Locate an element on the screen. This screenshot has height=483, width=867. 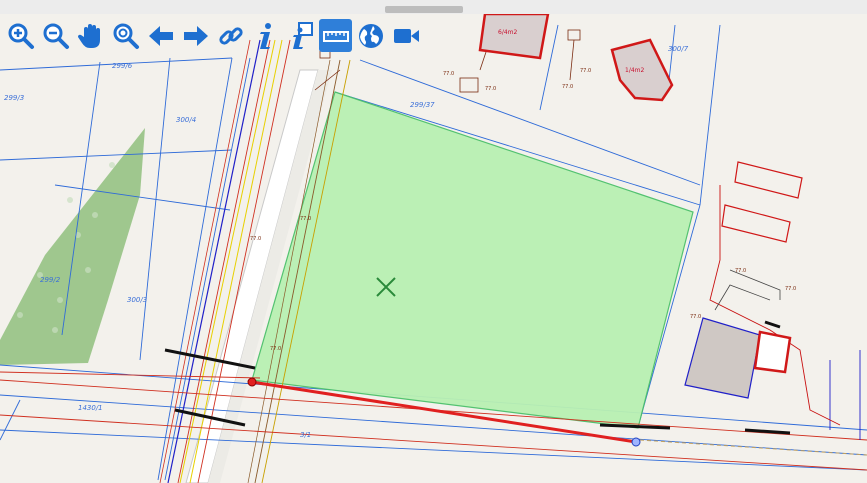
zoom-in-button is located at coordinates (20, 35).